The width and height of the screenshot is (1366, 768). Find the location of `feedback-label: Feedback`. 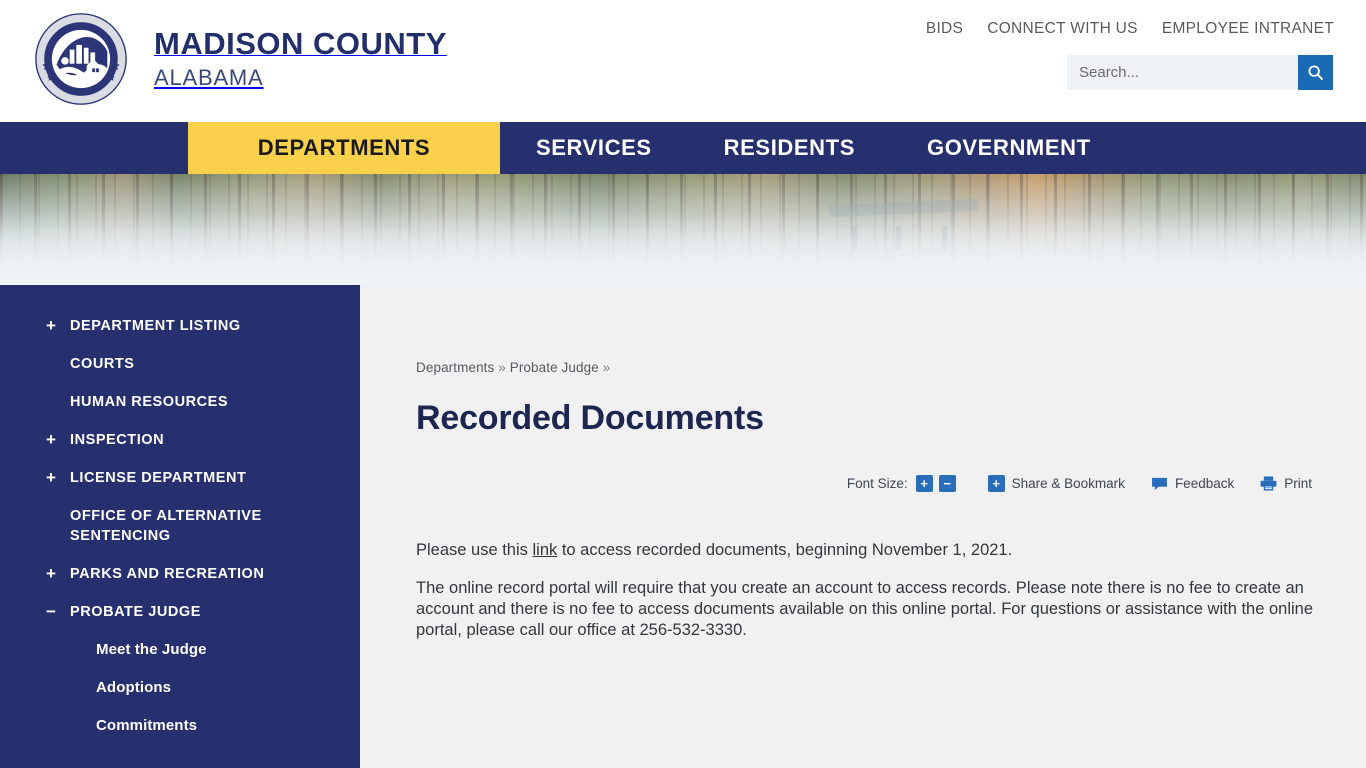

feedback-label: Feedback is located at coordinates (1204, 483).